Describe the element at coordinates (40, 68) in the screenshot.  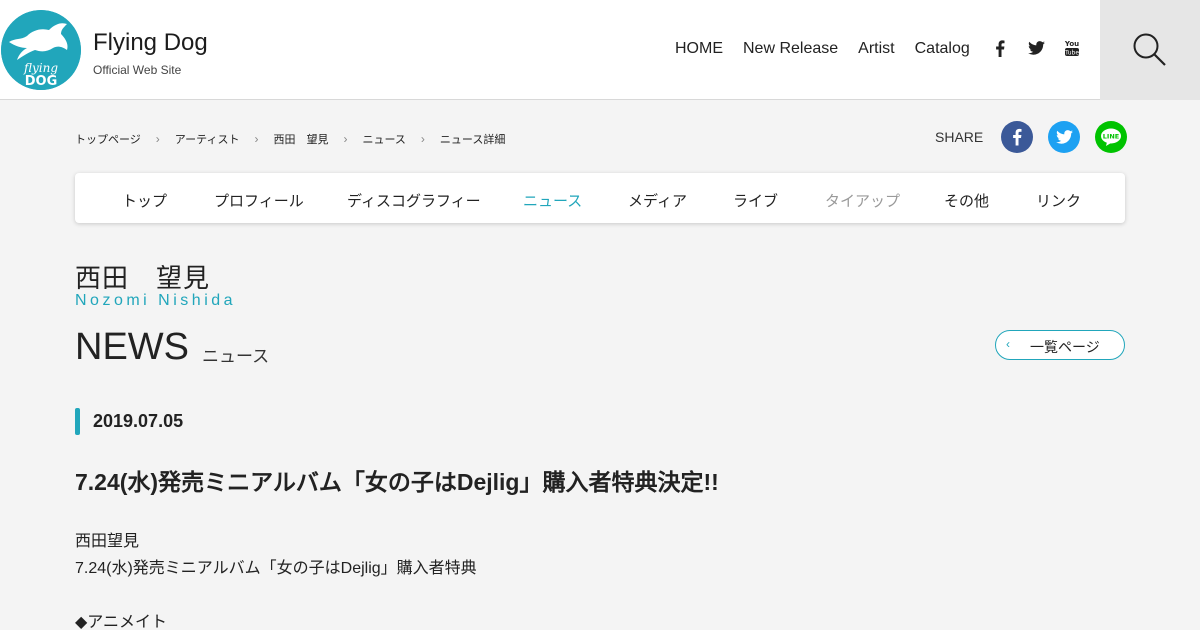
I see `svg-text: flying` at that location.